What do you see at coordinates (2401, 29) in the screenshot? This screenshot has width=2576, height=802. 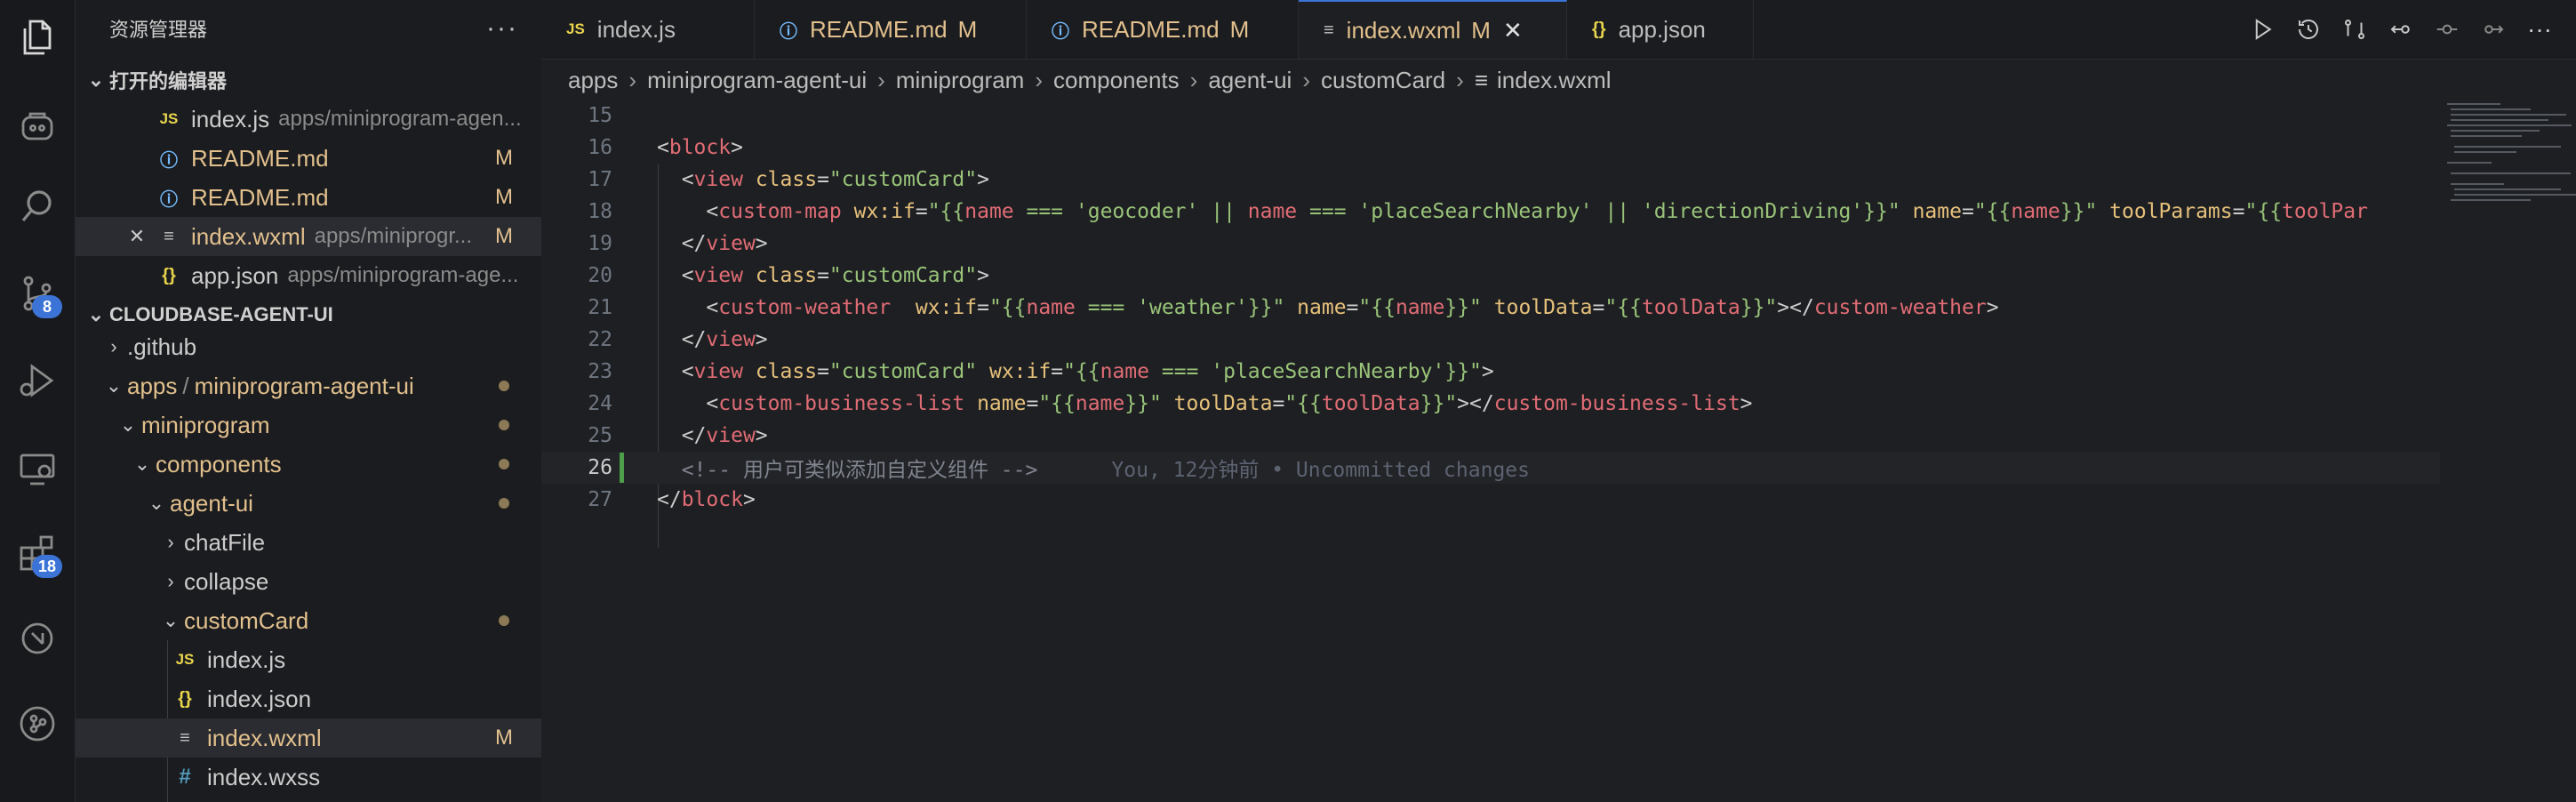 I see `go-back-icon` at bounding box center [2401, 29].